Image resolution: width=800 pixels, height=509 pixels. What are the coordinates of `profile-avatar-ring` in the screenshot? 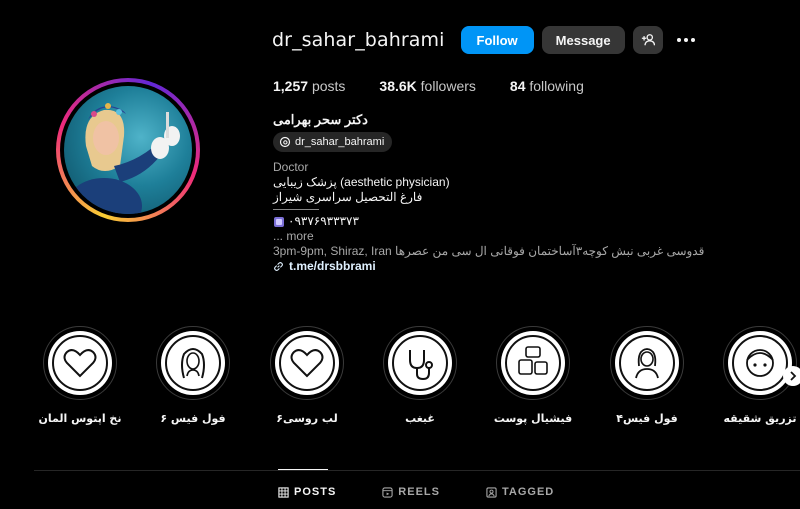 It's located at (128, 150).